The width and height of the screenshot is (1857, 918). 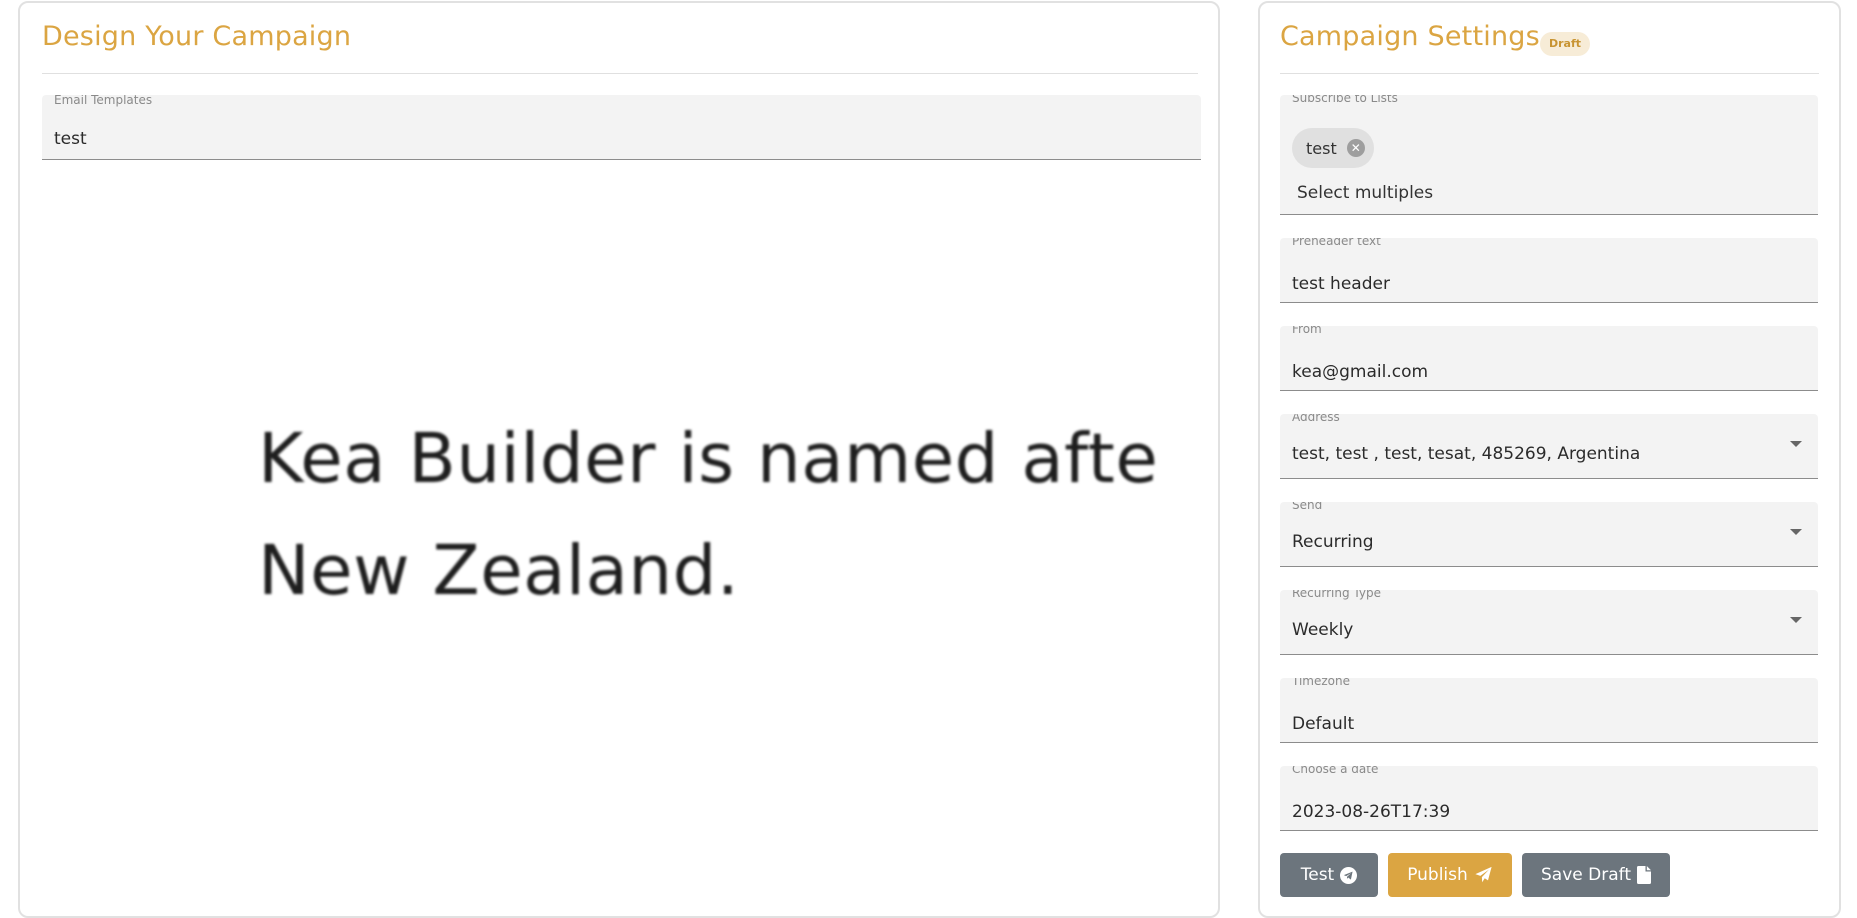 I want to click on publish-button-label: Publish, so click(x=1437, y=875).